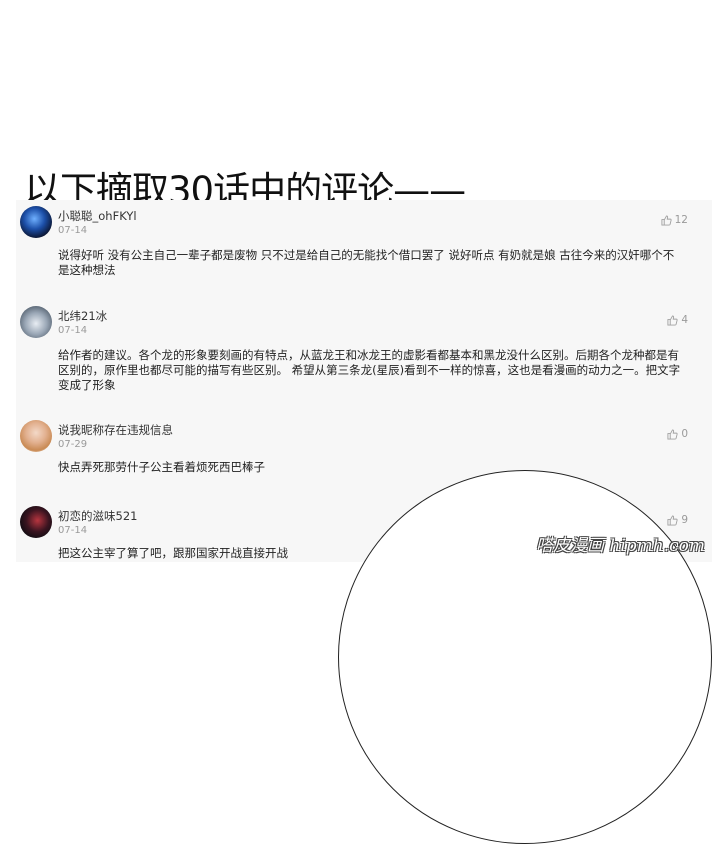 This screenshot has width=720, height=844. Describe the element at coordinates (684, 320) in the screenshot. I see `like-count: 4` at that location.